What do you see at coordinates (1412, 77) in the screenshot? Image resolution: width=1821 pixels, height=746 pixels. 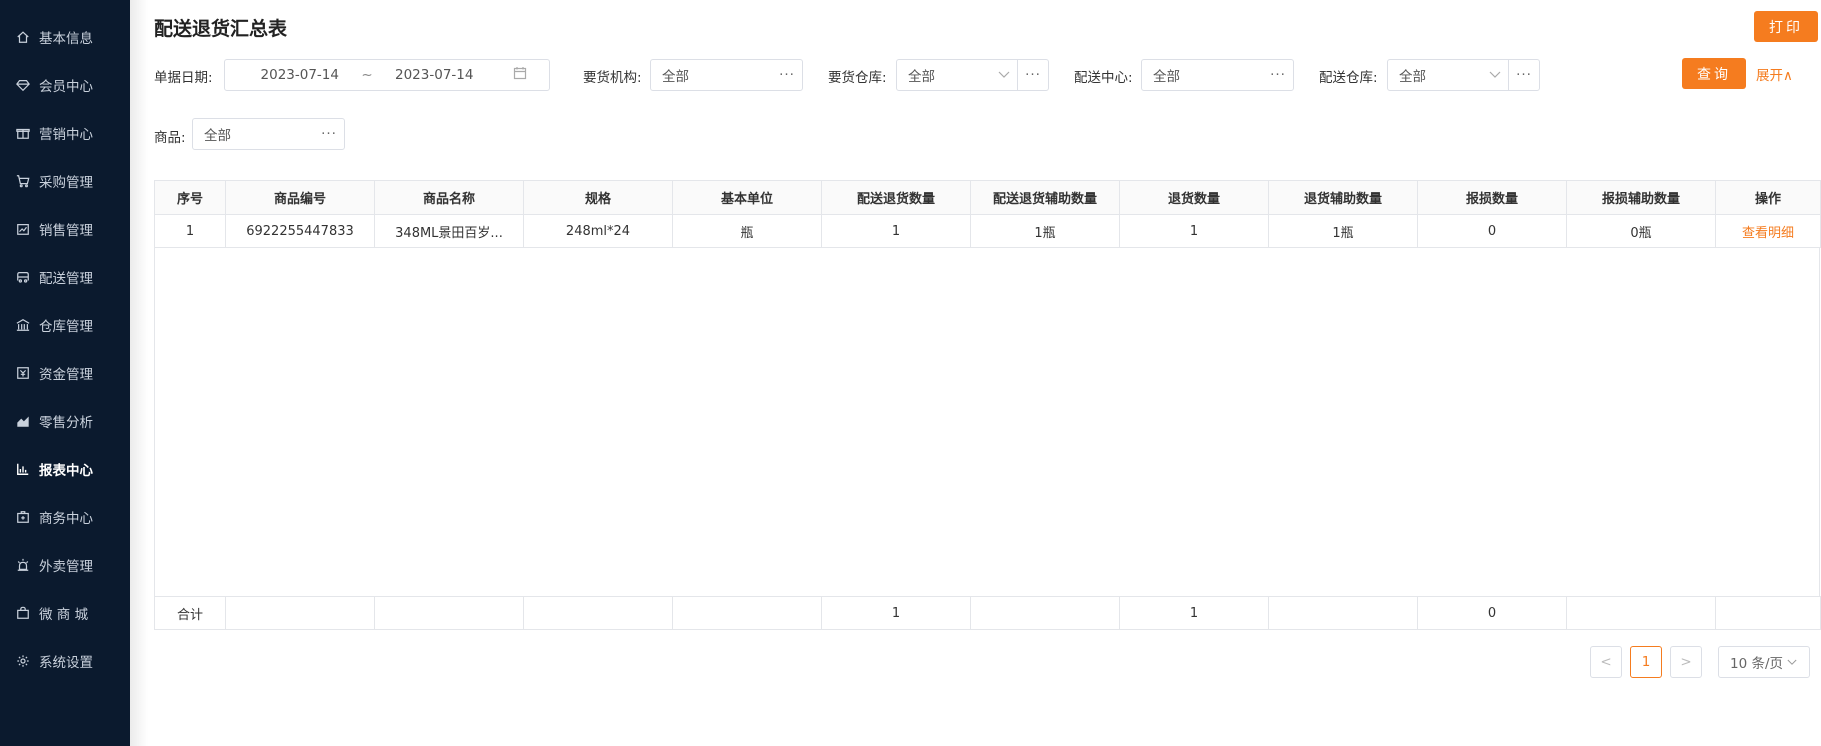 I see `dist-warehouse-value: 全部` at bounding box center [1412, 77].